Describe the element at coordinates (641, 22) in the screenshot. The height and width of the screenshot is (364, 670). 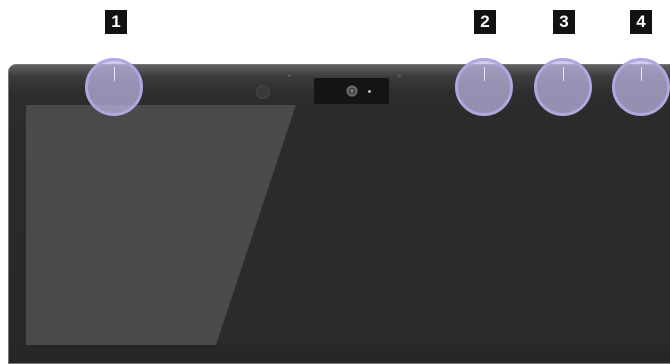
I see `callout-badge-4: 4` at that location.